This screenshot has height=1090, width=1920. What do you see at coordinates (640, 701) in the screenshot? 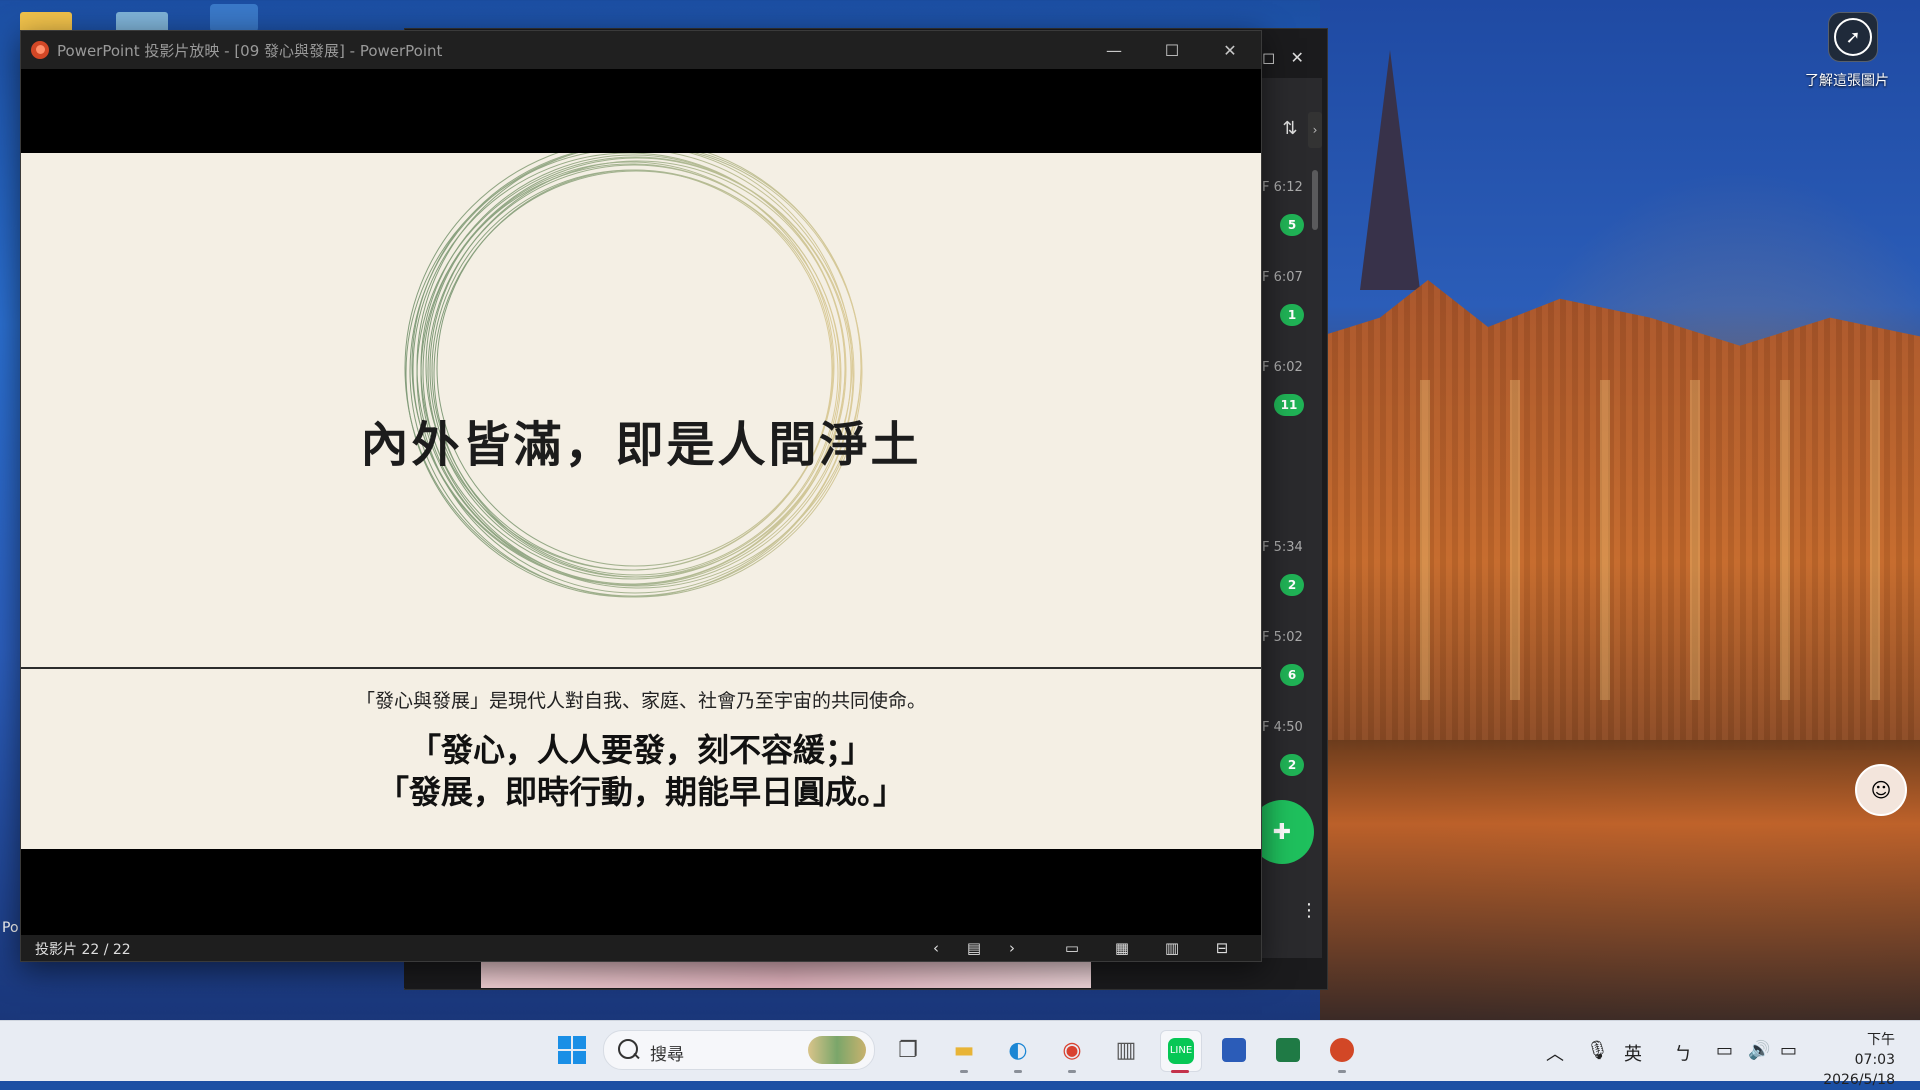
I see `slide-subtitle: 「發心與發展」是現代人對自我、家庭、社會乃至宇宙的共同使命。` at bounding box center [640, 701].